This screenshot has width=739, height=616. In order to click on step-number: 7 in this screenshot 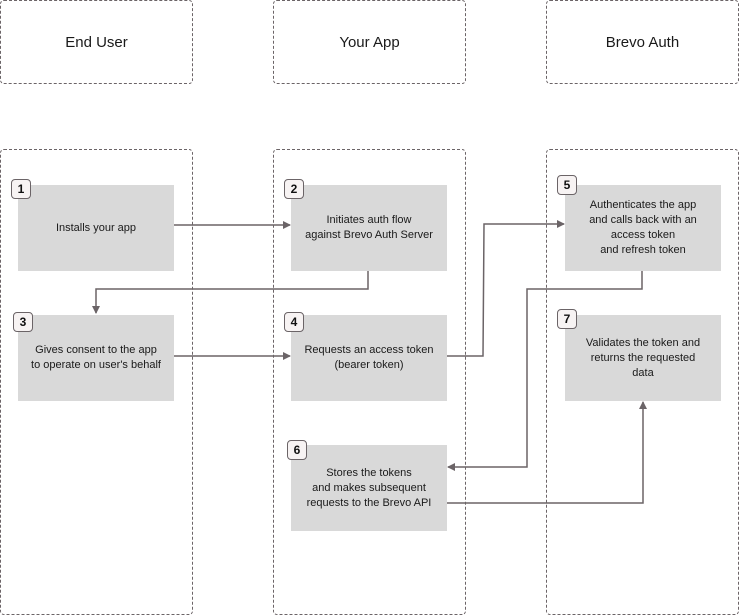, I will do `click(567, 319)`.